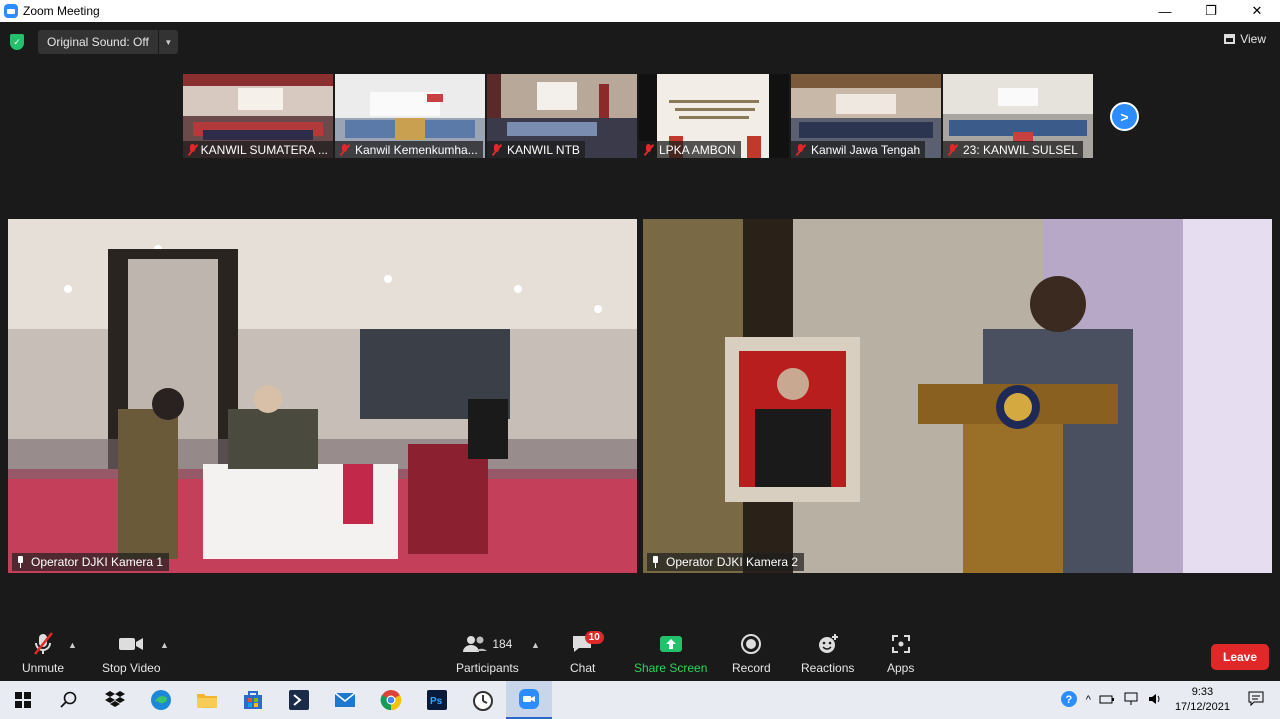  Describe the element at coordinates (115, 700) in the screenshot. I see `dropbox-icon` at that location.